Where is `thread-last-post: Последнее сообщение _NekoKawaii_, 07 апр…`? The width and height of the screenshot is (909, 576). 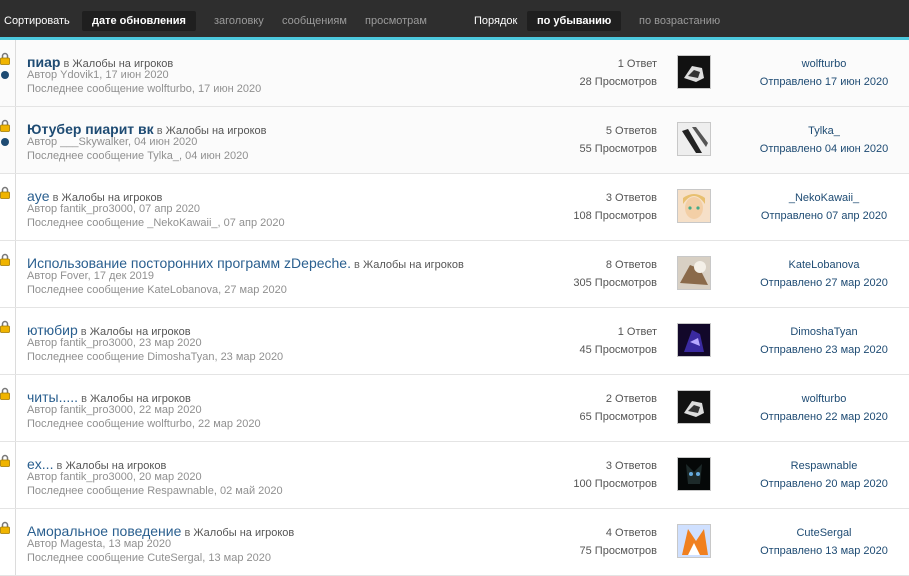
thread-last-post: Последнее сообщение _NekoKawaii_, 07 апр… is located at coordinates (156, 223).